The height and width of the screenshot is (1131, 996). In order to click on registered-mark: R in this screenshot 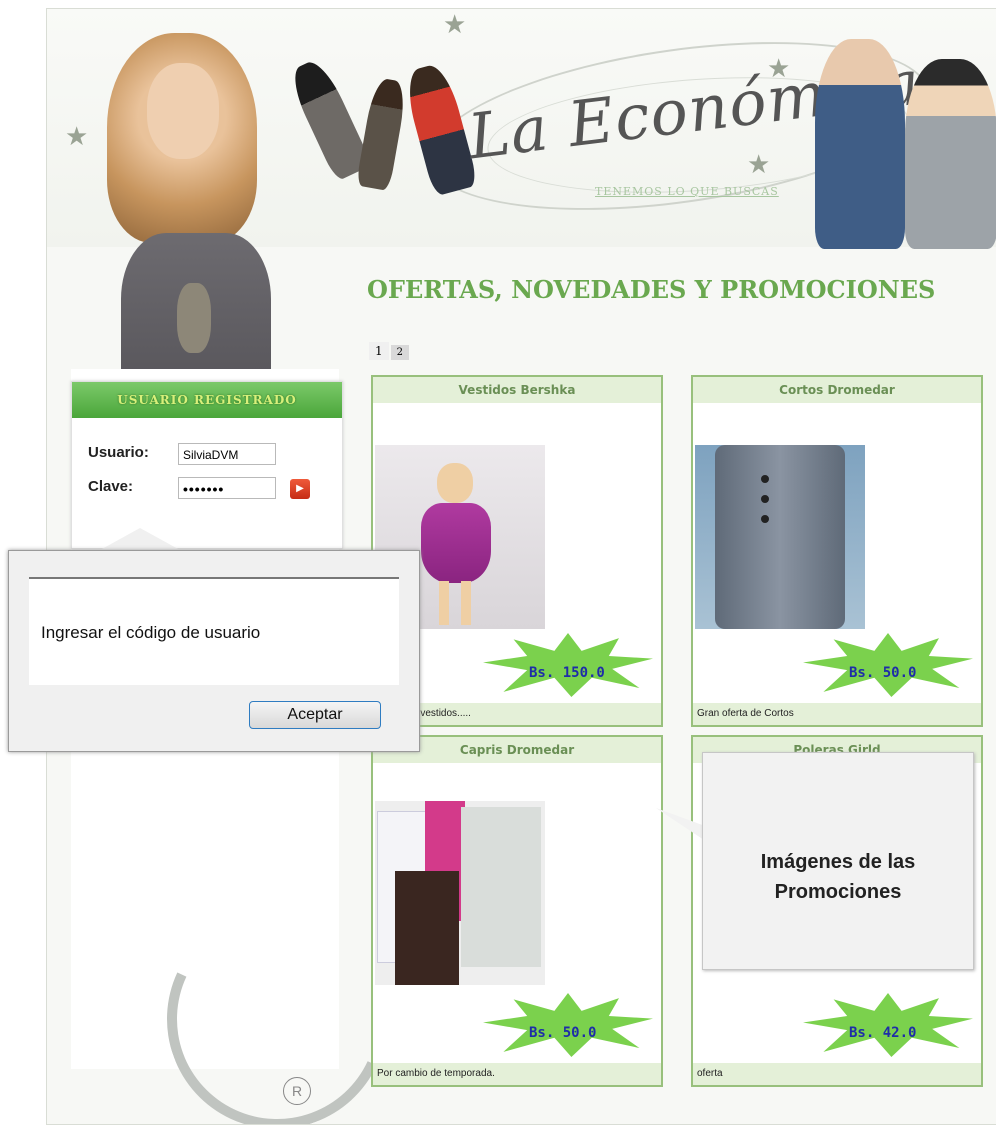, I will do `click(297, 1091)`.